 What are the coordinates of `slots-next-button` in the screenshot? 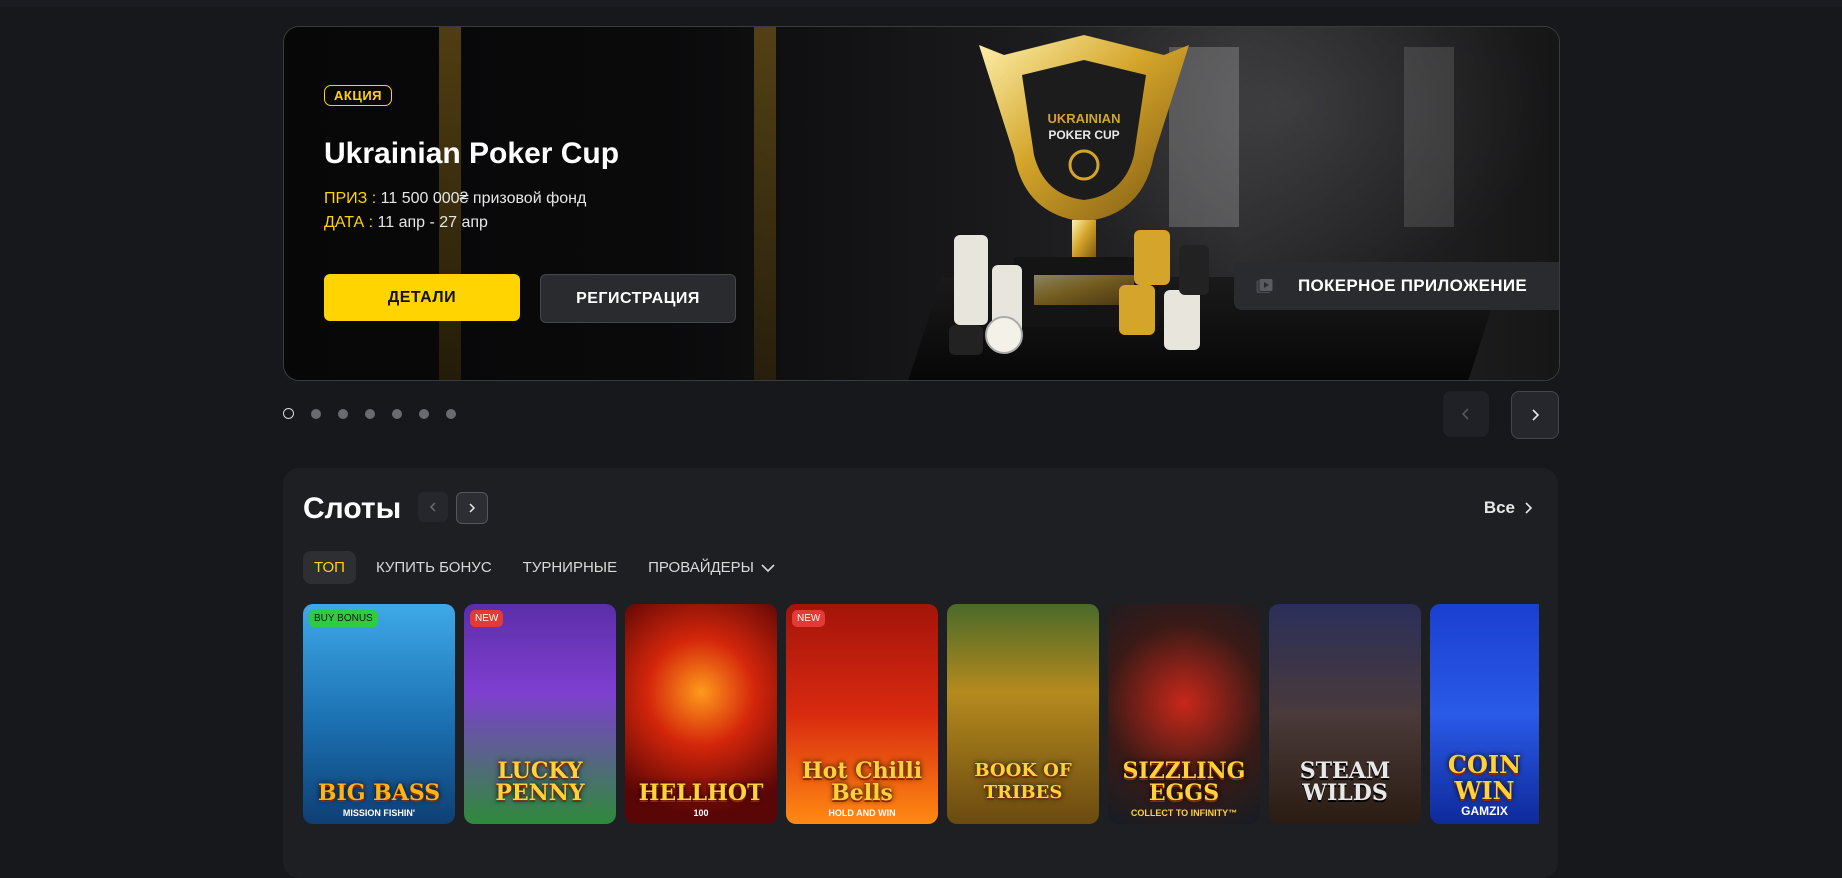 It's located at (472, 508).